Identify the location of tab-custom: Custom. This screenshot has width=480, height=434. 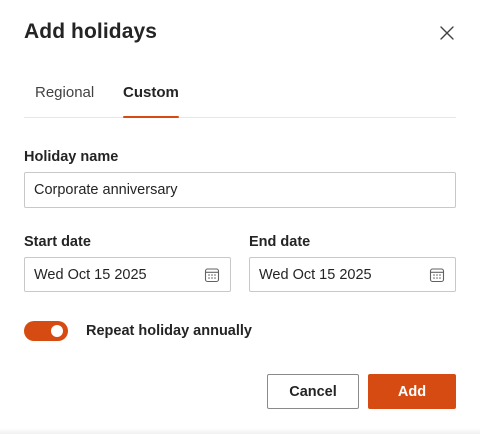
(151, 101).